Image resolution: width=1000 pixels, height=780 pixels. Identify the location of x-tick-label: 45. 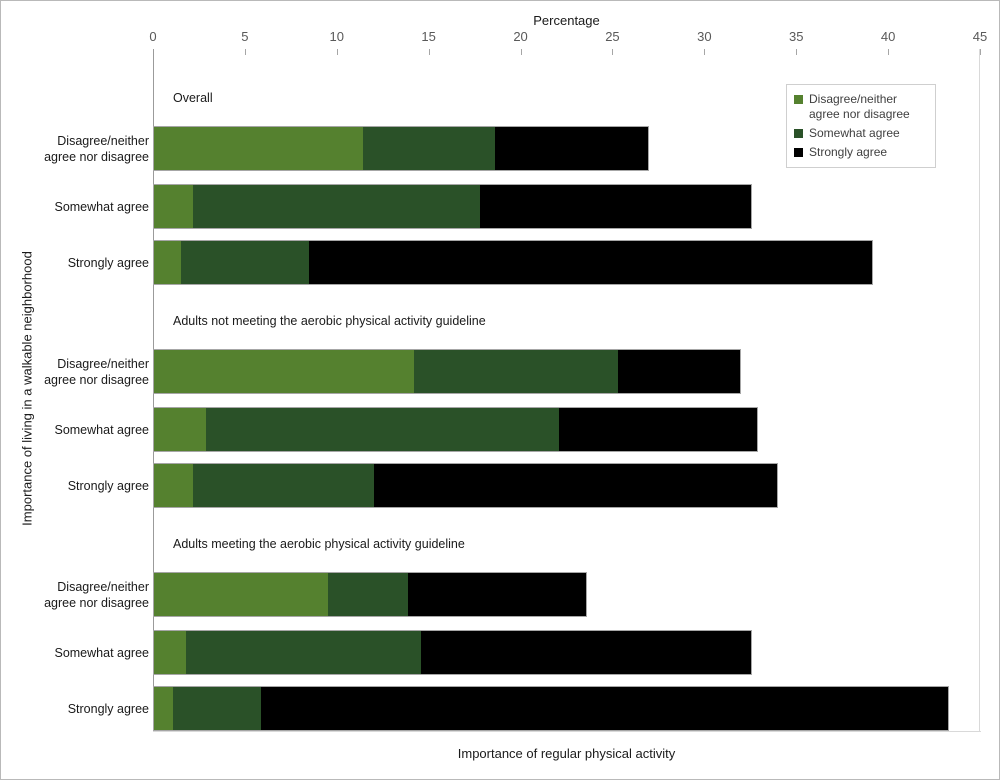
(980, 36).